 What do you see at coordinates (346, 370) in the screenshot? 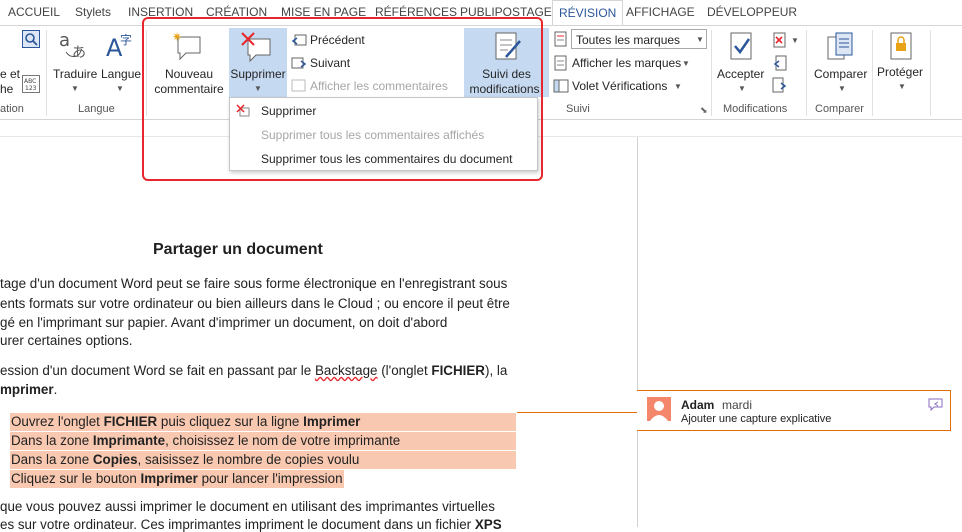
I see `spelling-flagged-word: Backstage` at bounding box center [346, 370].